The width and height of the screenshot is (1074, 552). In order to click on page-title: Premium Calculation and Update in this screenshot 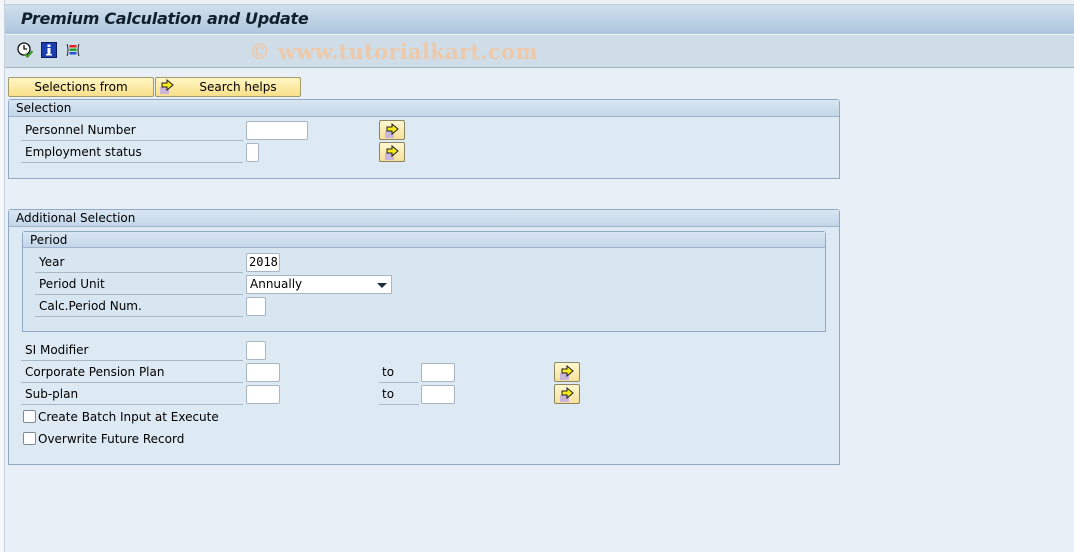, I will do `click(165, 18)`.